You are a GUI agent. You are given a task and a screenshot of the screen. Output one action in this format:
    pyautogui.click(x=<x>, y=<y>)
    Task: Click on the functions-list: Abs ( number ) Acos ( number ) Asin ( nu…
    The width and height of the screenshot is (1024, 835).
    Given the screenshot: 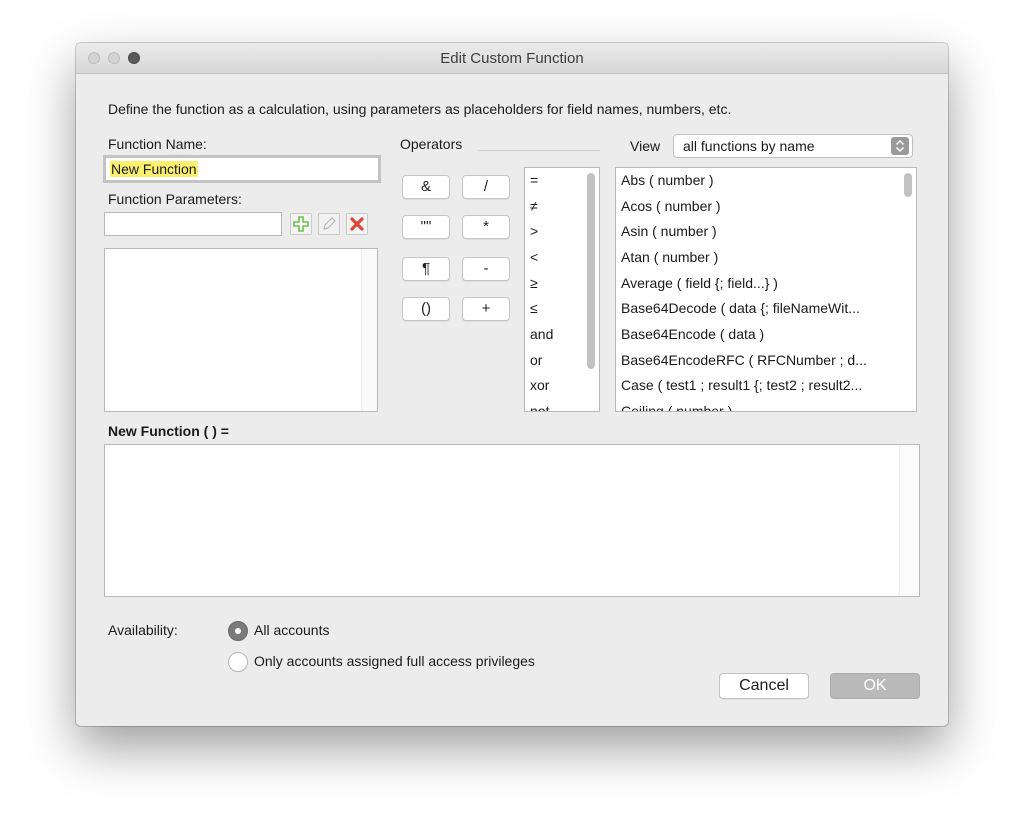 What is the action you would take?
    pyautogui.click(x=766, y=289)
    